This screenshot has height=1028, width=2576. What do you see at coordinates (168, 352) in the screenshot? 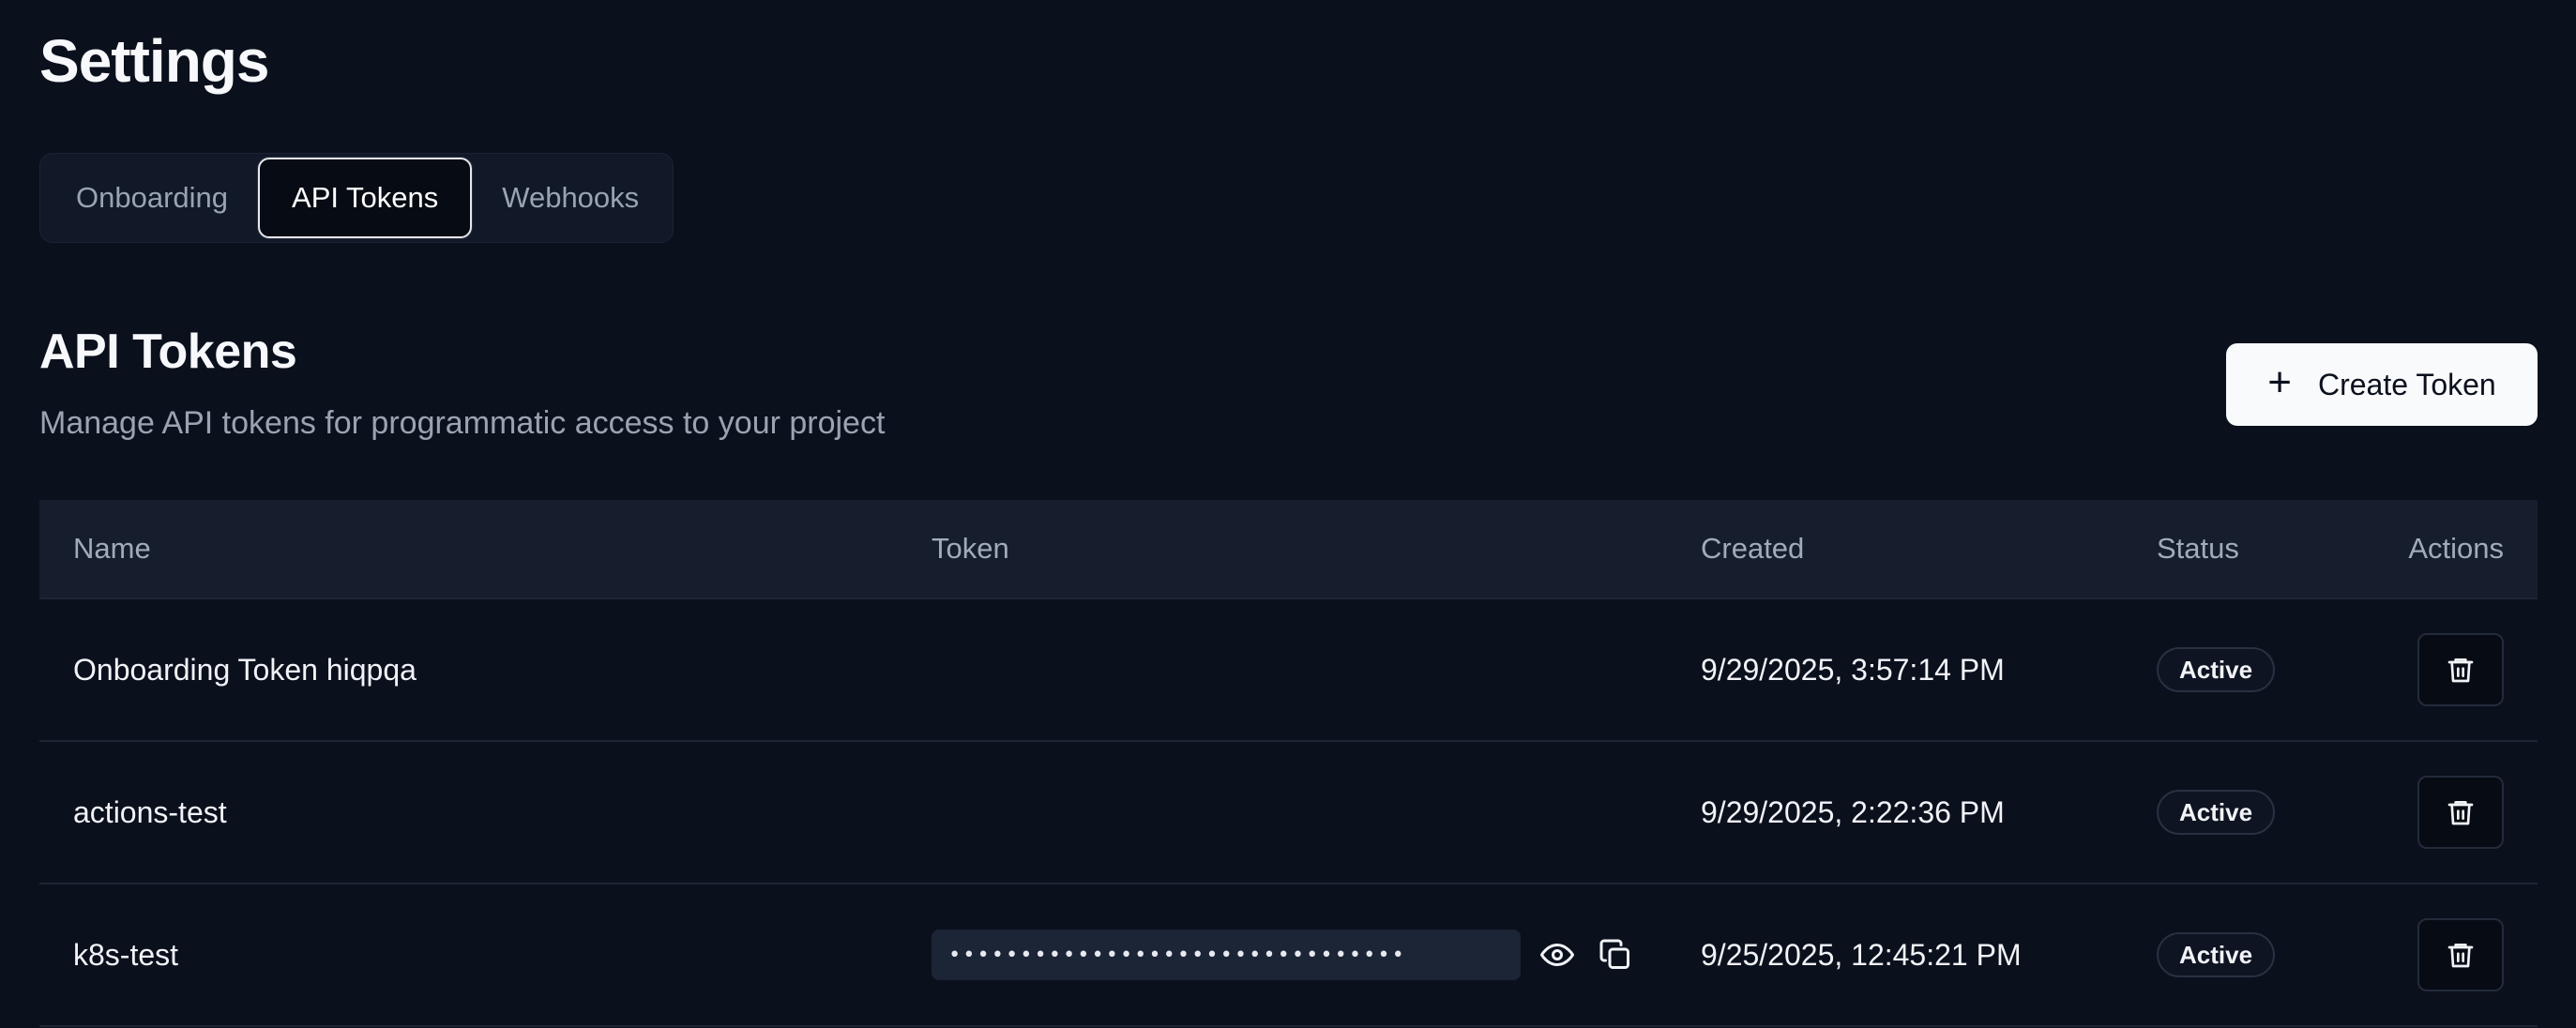
I see `section-title: API Tokens` at bounding box center [168, 352].